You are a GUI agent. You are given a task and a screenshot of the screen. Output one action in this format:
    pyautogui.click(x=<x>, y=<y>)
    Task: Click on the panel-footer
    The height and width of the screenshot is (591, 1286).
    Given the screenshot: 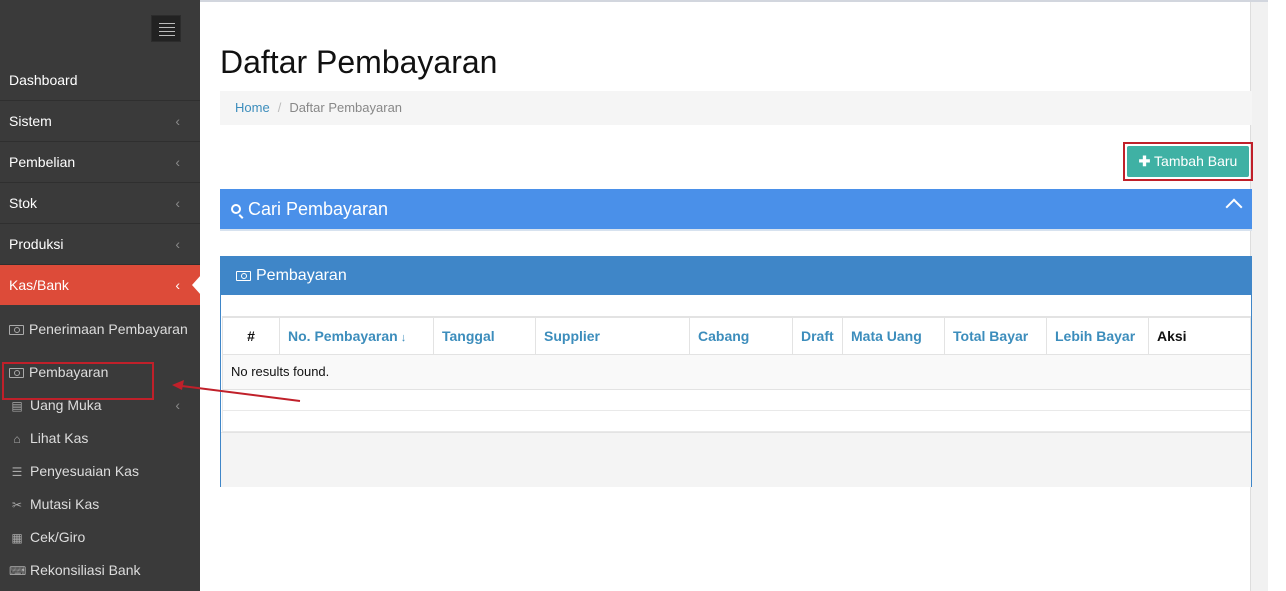 What is the action you would take?
    pyautogui.click(x=736, y=459)
    